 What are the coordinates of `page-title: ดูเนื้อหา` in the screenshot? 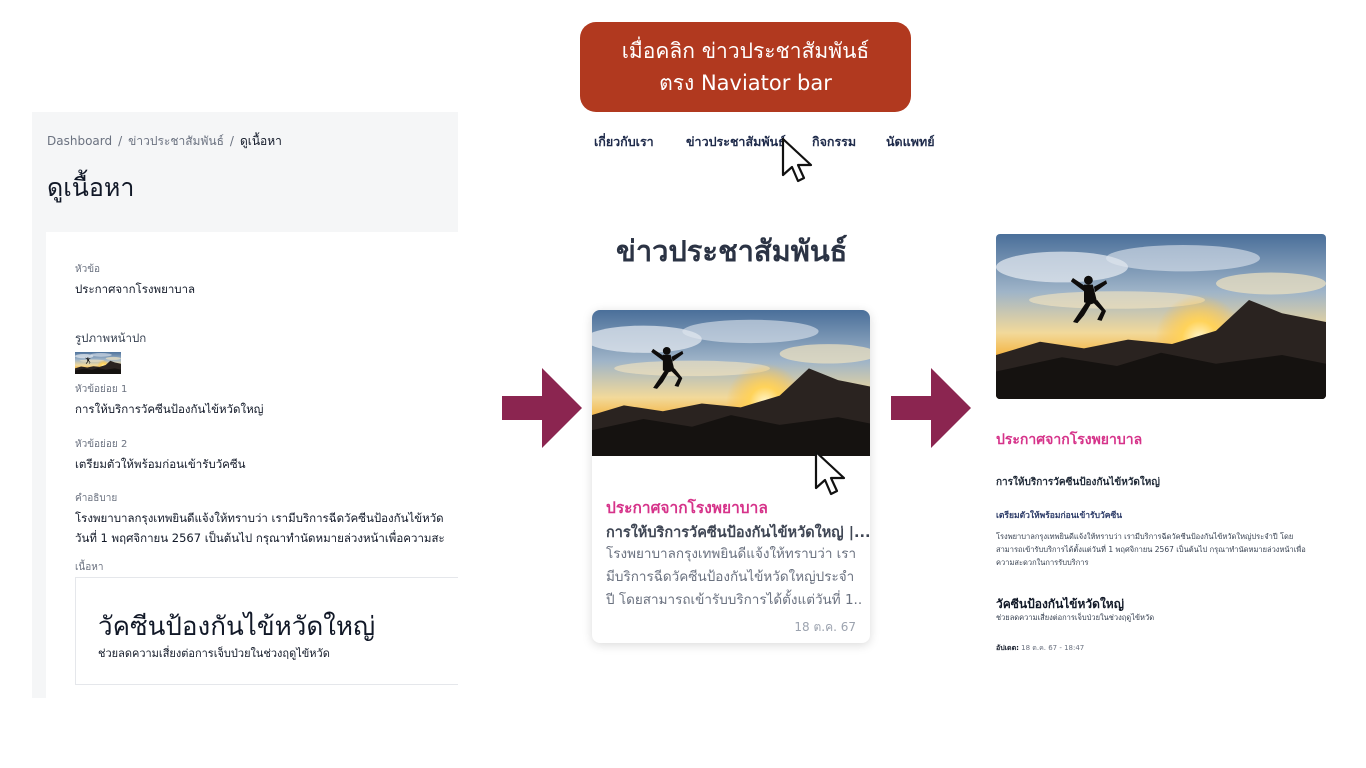 It's located at (91, 187).